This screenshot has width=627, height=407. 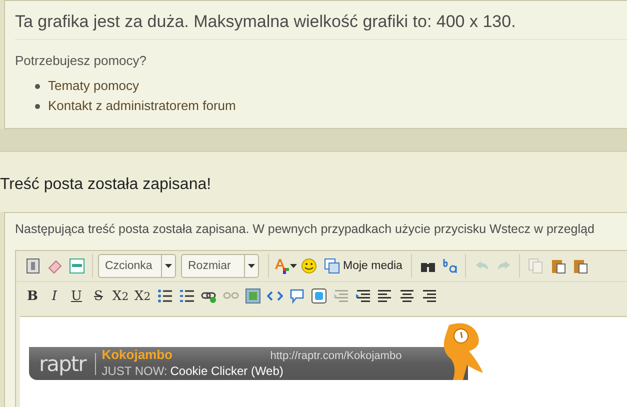 What do you see at coordinates (318, 296) in the screenshot?
I see `bird-icon` at bounding box center [318, 296].